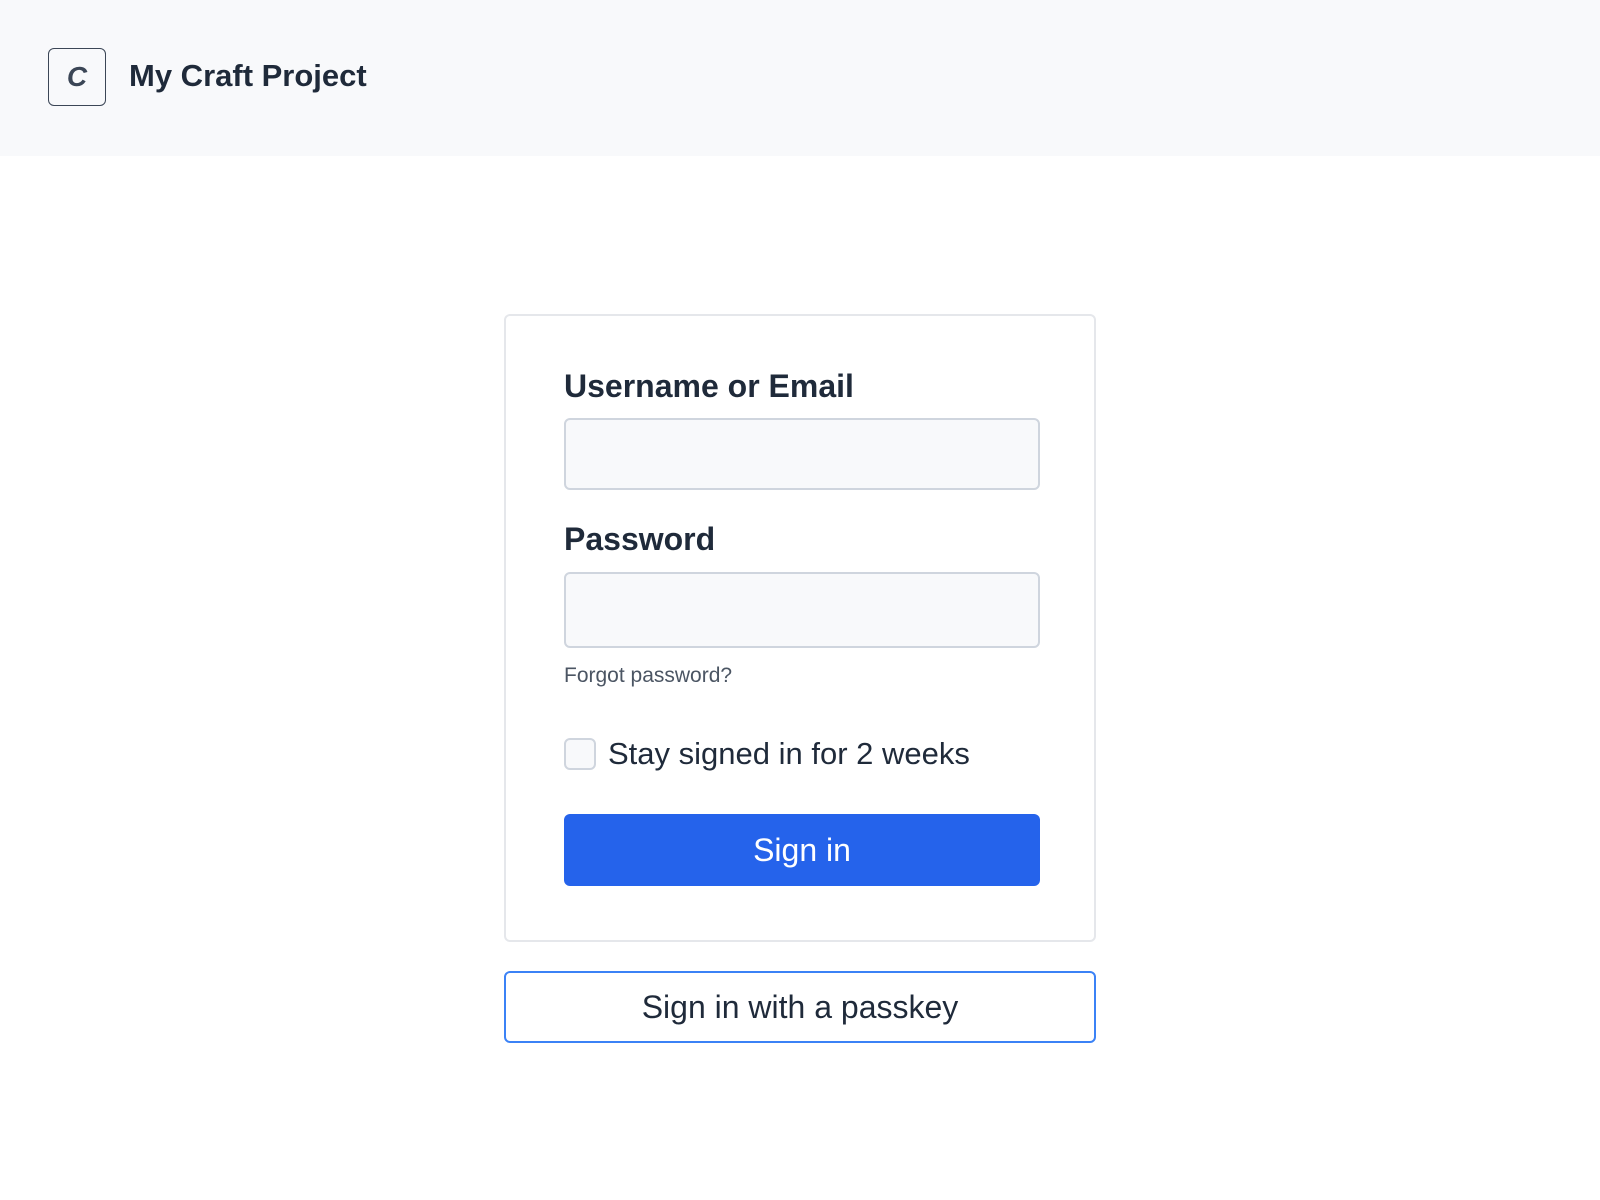  What do you see at coordinates (800, 78) in the screenshot?
I see `top-bar: C My Craft Project` at bounding box center [800, 78].